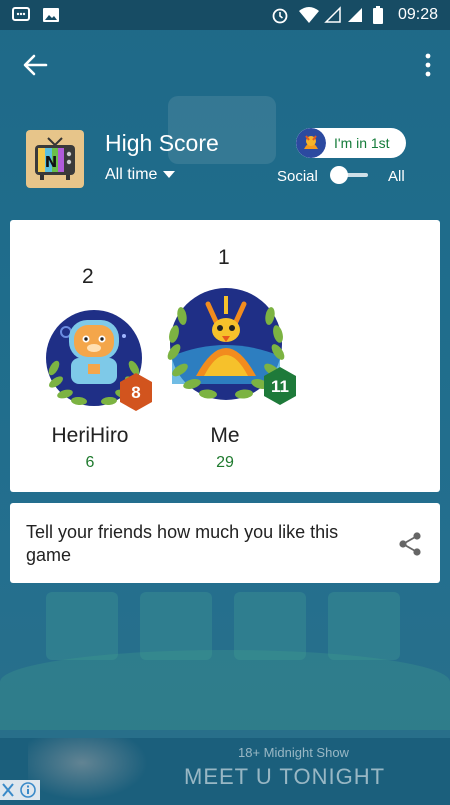 The height and width of the screenshot is (805, 450). Describe the element at coordinates (88, 769) in the screenshot. I see `ad-image` at that location.